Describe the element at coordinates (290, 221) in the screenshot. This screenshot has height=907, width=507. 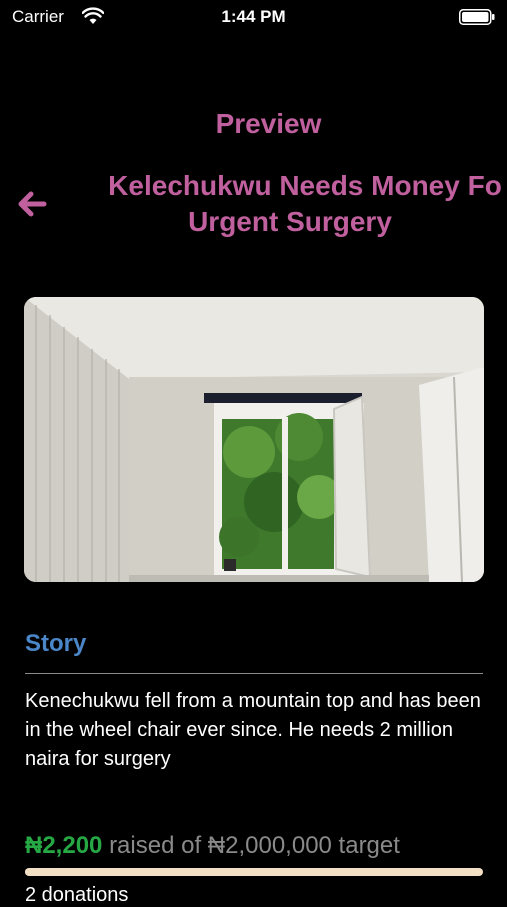
I see `campaign-title-line-2: Urgent Surgery` at that location.